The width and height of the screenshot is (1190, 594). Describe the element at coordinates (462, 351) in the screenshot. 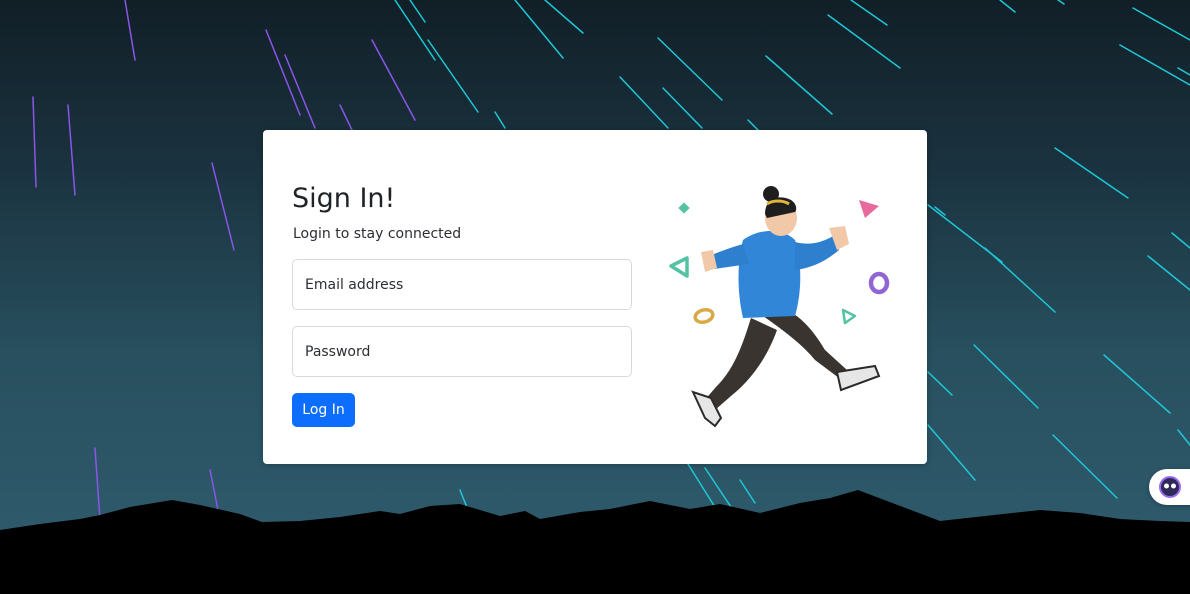

I see `password-field: Password` at that location.